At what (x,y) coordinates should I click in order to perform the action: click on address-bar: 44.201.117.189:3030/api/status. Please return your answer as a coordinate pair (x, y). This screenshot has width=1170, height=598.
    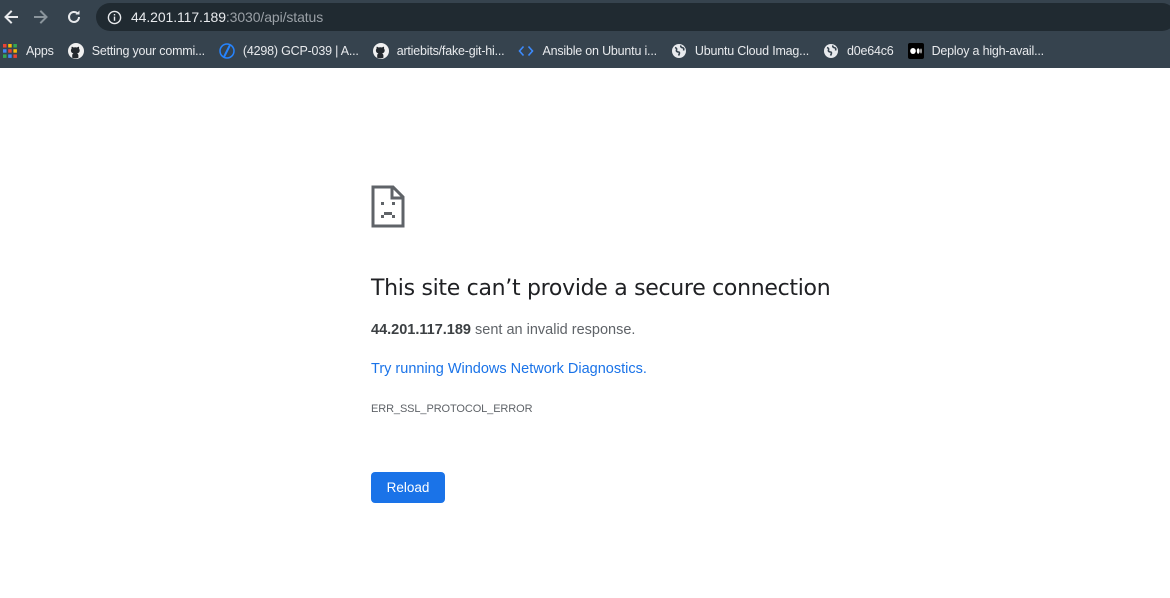
    Looking at the image, I should click on (633, 17).